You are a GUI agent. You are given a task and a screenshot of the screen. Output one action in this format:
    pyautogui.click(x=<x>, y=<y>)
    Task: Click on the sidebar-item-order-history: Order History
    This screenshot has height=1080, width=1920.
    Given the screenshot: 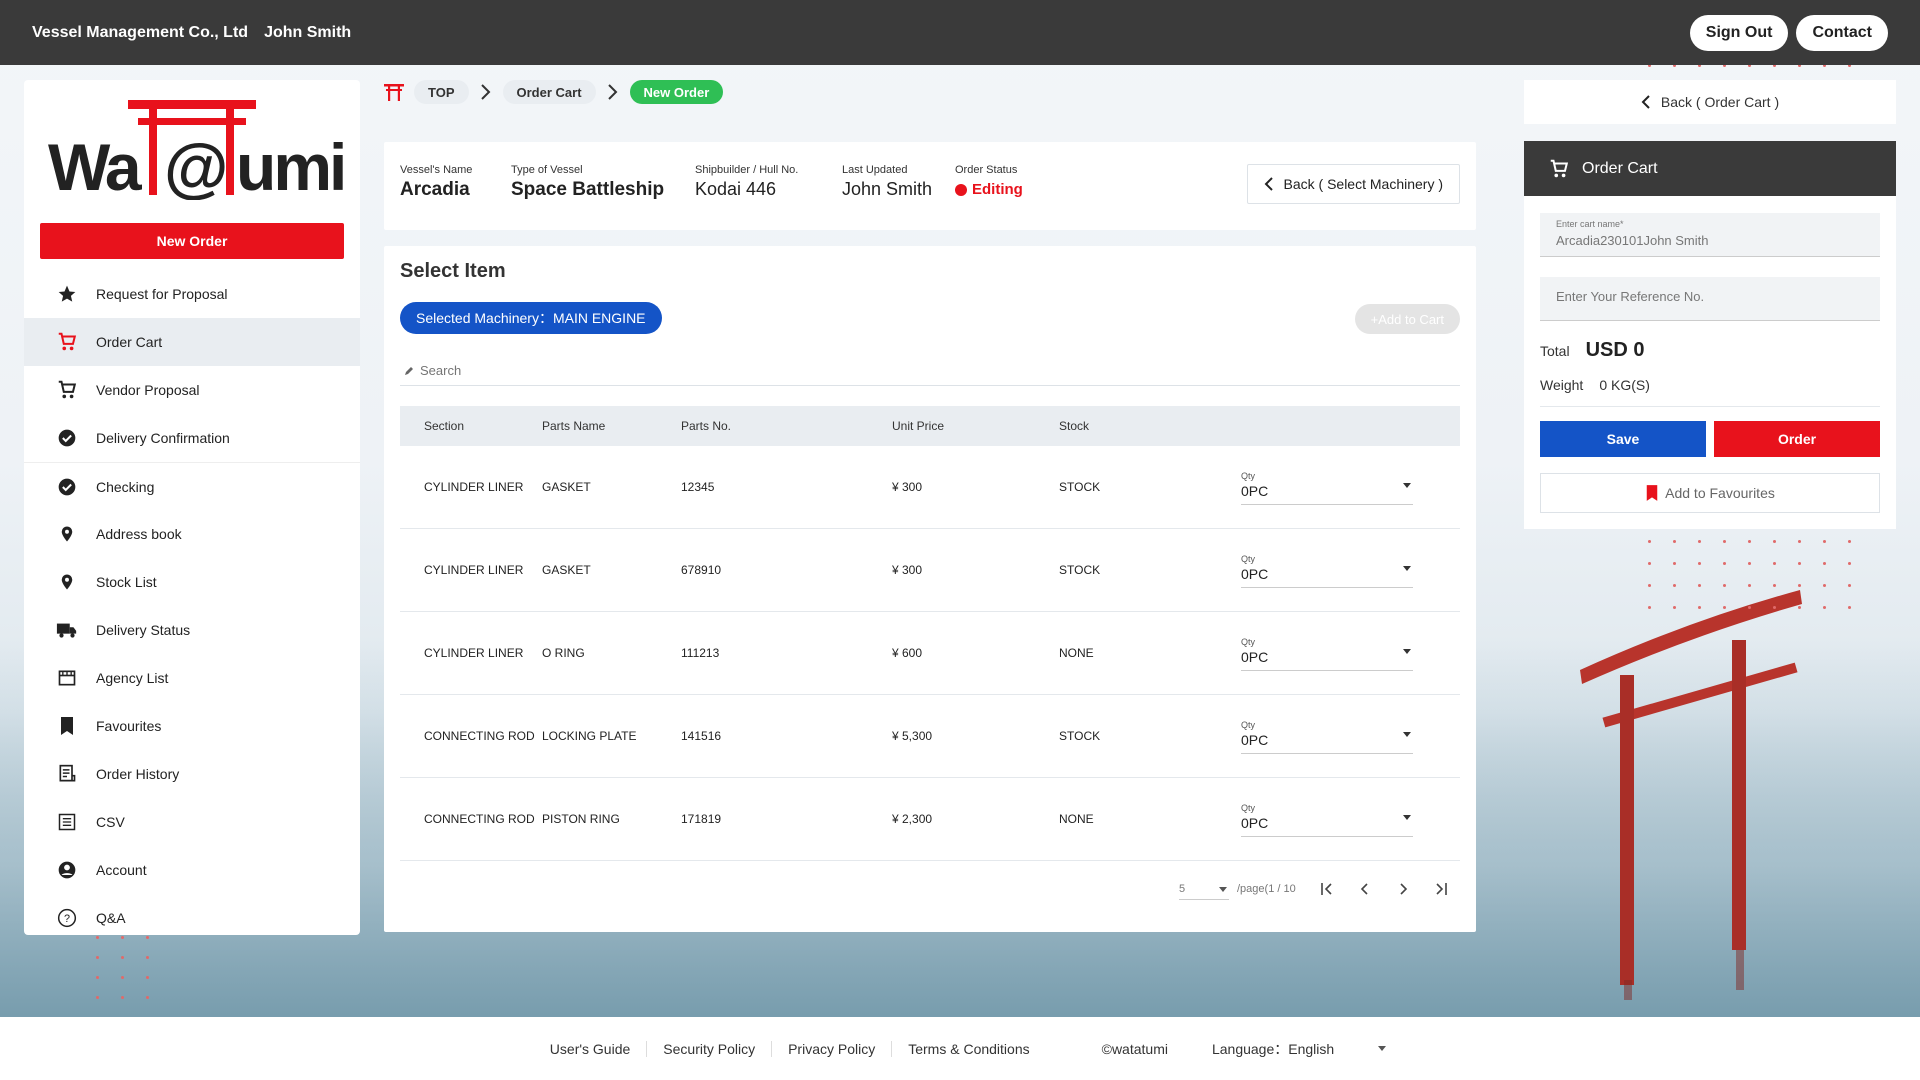 What is the action you would take?
    pyautogui.click(x=192, y=774)
    